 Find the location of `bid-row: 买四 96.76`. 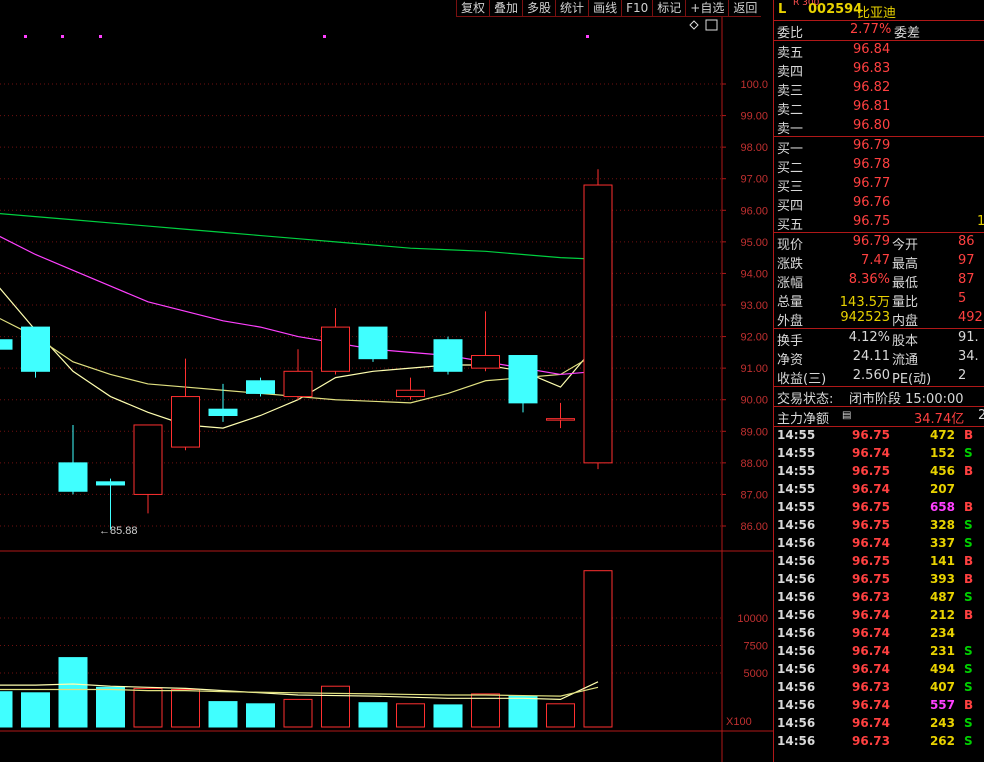

bid-row: 买四 96.76 is located at coordinates (879, 204).